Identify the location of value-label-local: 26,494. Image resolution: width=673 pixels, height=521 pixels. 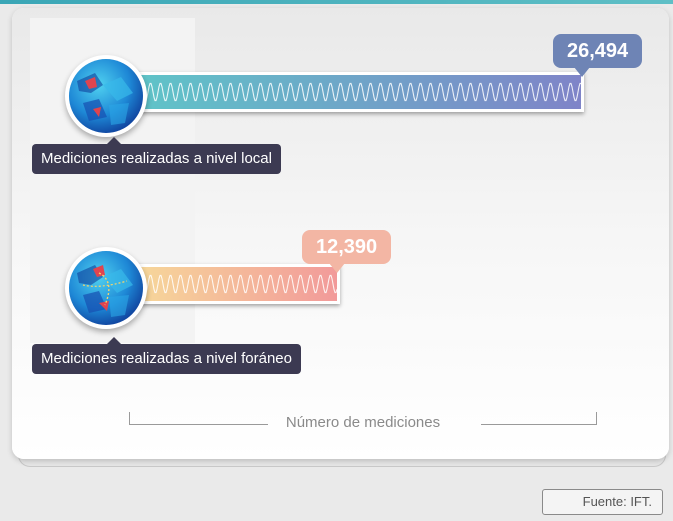
(598, 51).